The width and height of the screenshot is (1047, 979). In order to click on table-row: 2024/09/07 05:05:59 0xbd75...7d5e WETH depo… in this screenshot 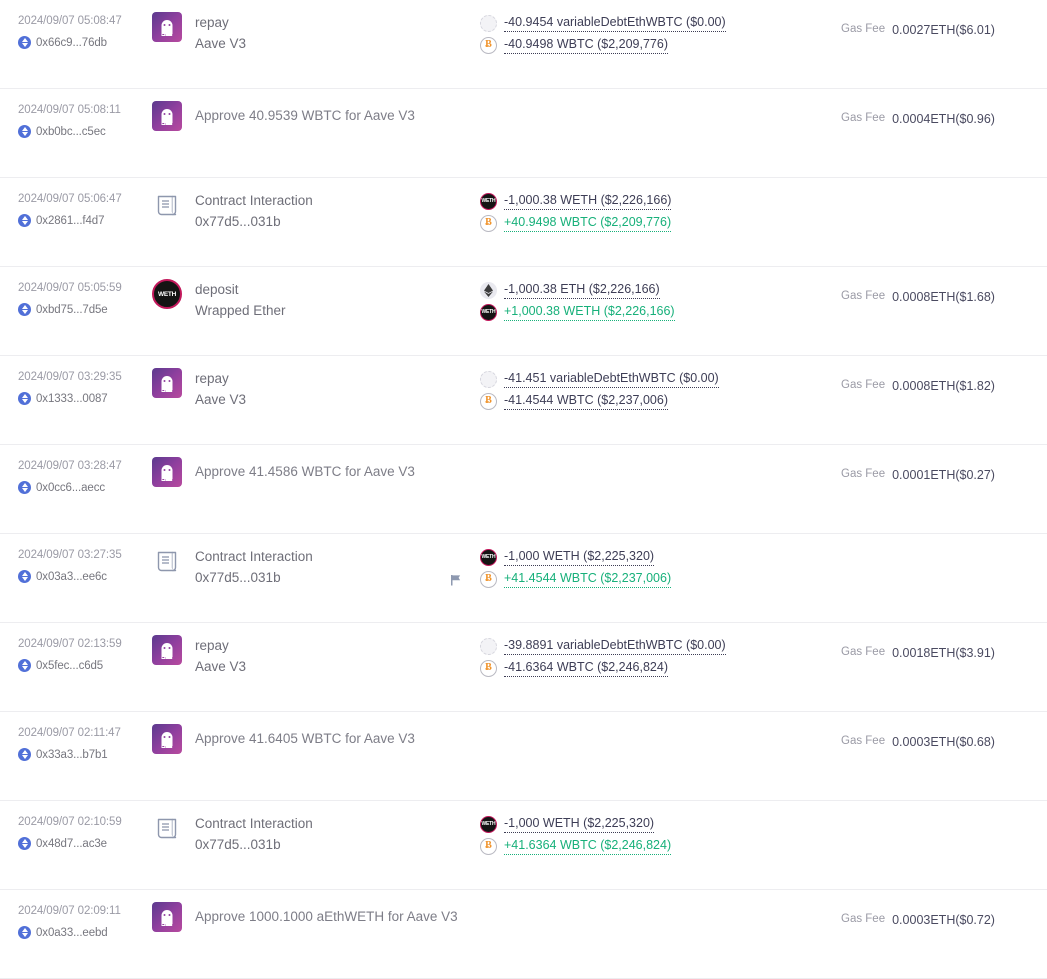, I will do `click(523, 311)`.